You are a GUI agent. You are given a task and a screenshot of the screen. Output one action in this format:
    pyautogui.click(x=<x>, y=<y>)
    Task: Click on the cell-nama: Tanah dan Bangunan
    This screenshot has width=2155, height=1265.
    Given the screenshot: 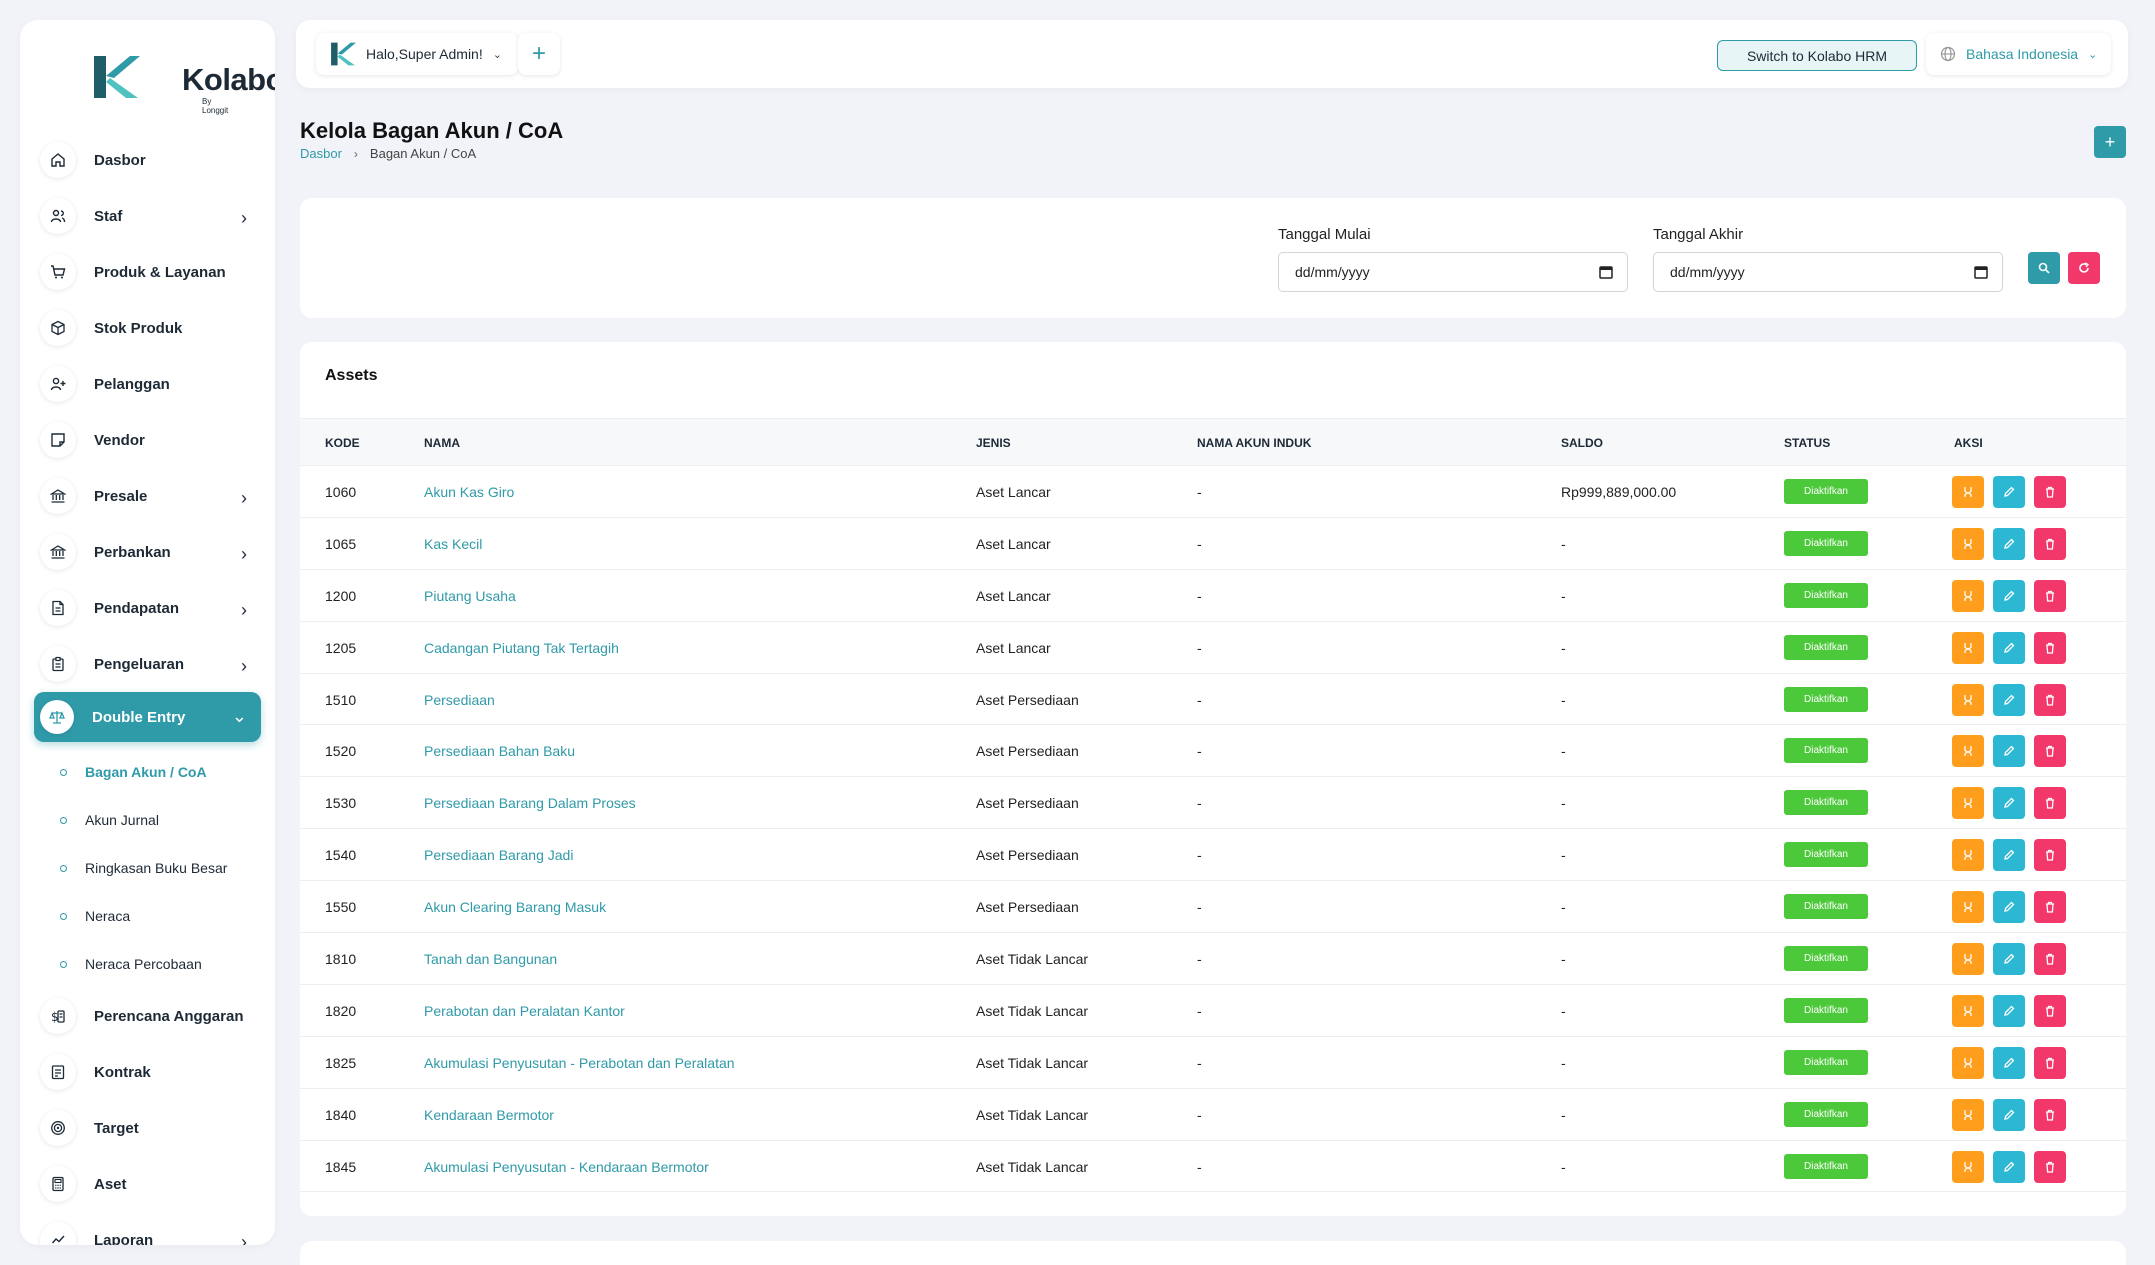 What is the action you would take?
    pyautogui.click(x=490, y=959)
    